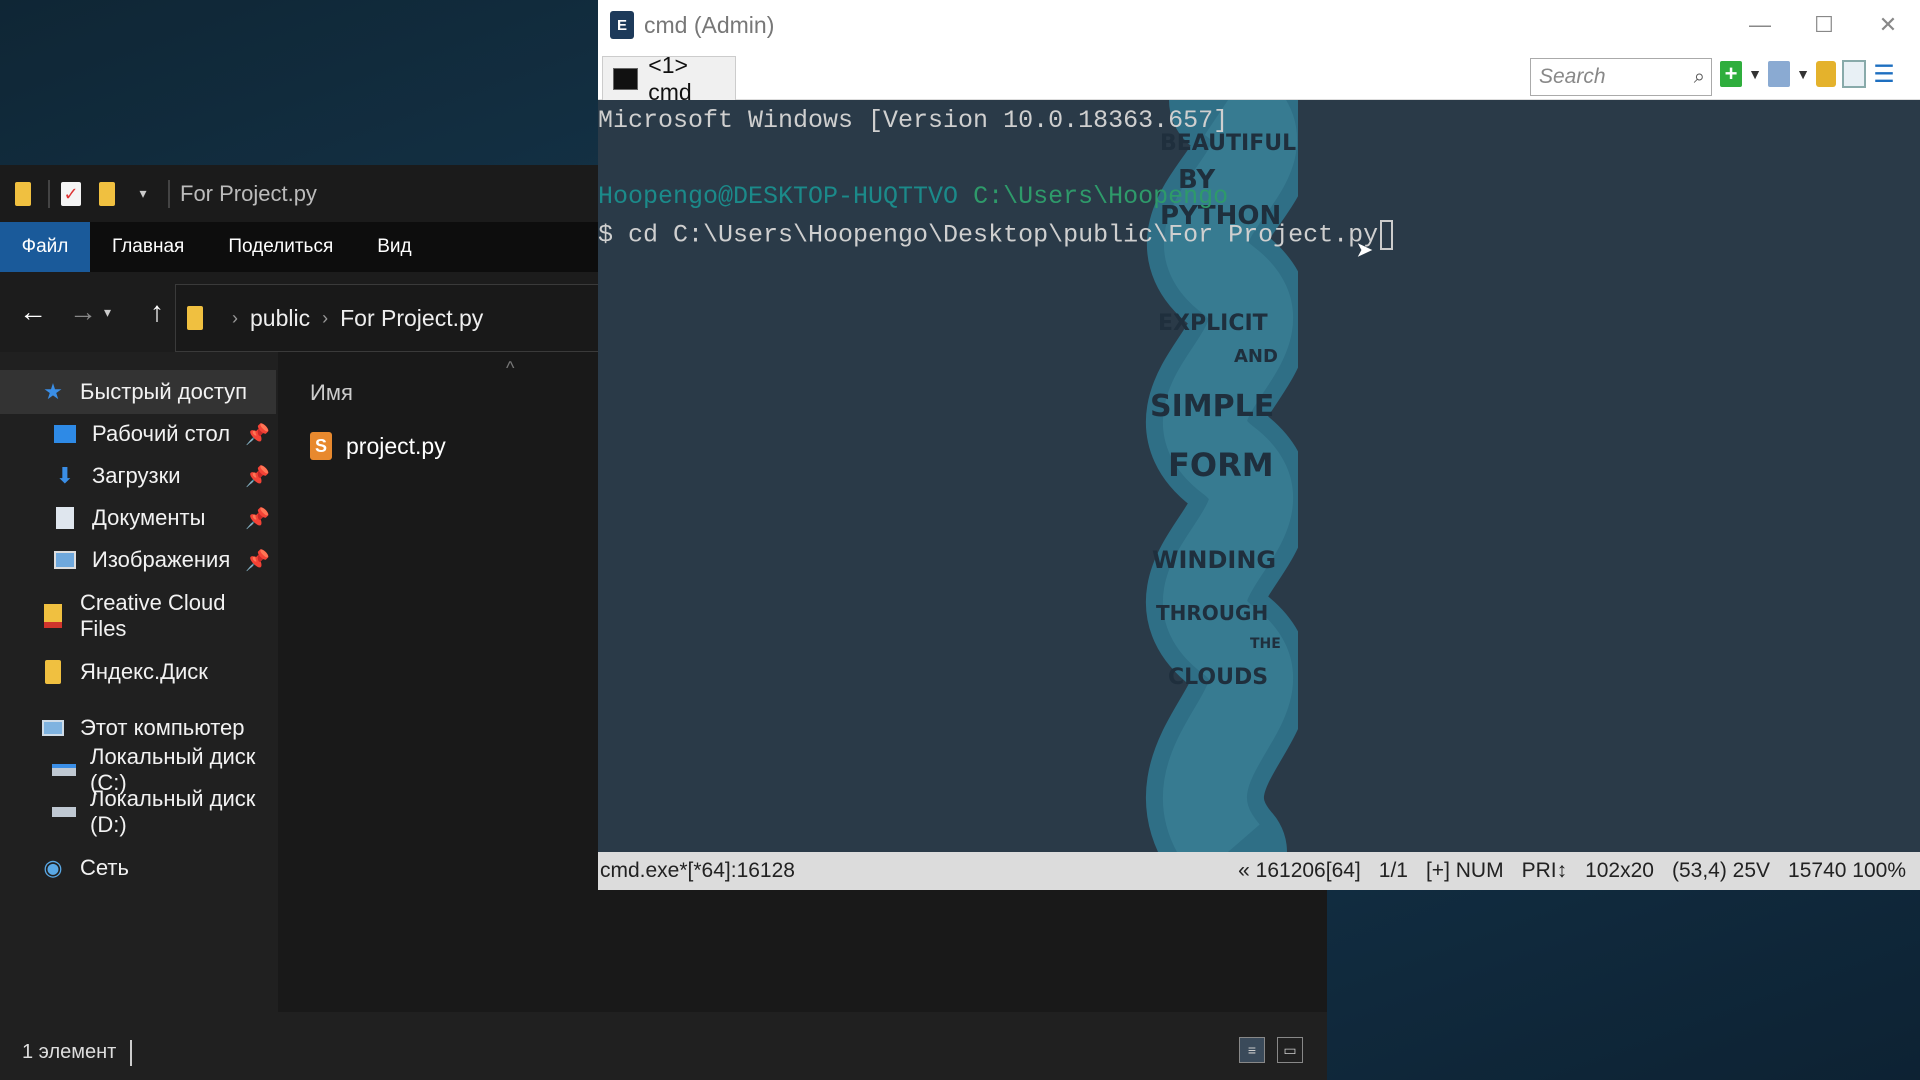 The width and height of the screenshot is (1920, 1080). Describe the element at coordinates (162, 727) in the screenshot. I see `nav-label: Этот компьютер` at that location.